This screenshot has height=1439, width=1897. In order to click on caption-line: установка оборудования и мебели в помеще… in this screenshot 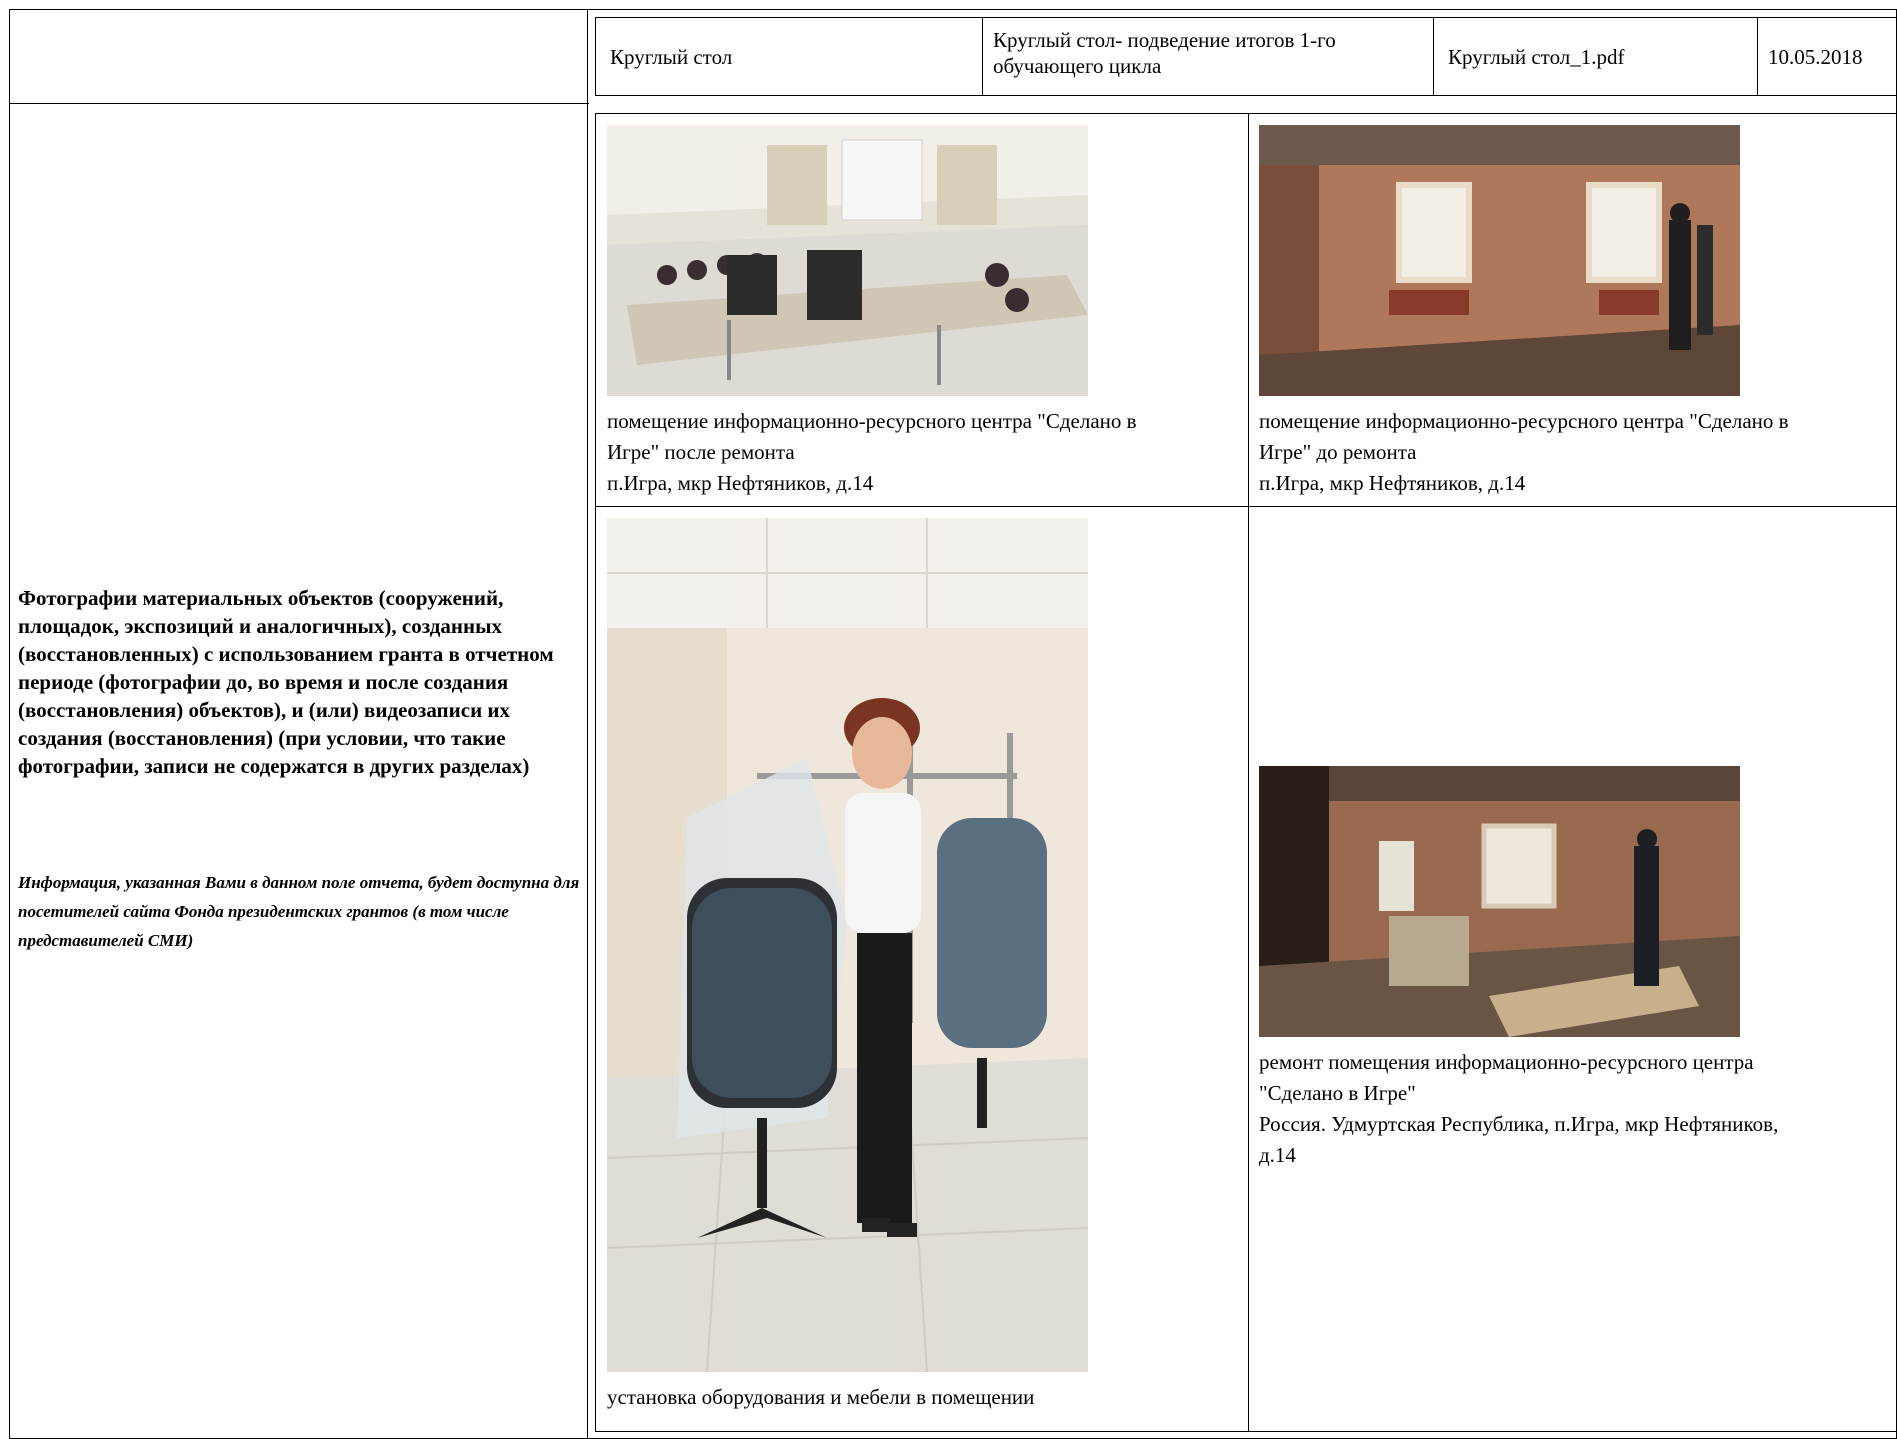, I will do `click(821, 1397)`.